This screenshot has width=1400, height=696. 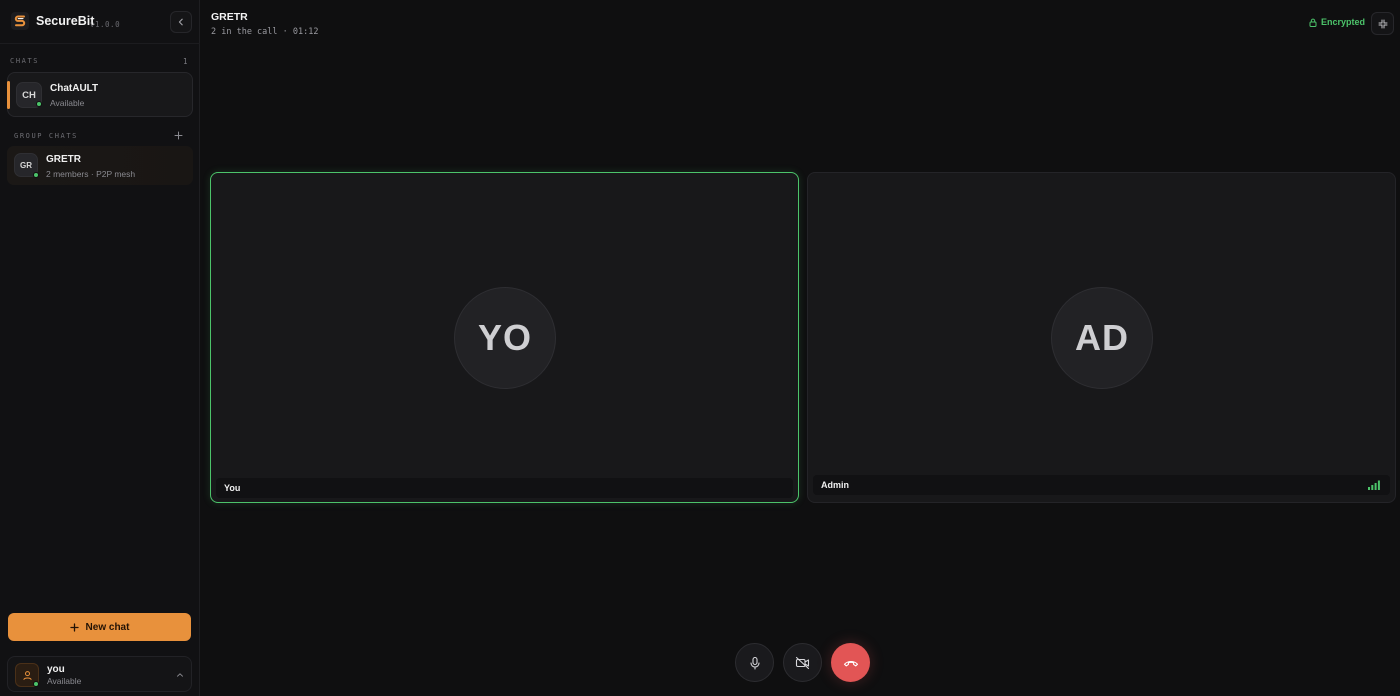 I want to click on avatar-initials: GR, so click(x=26, y=165).